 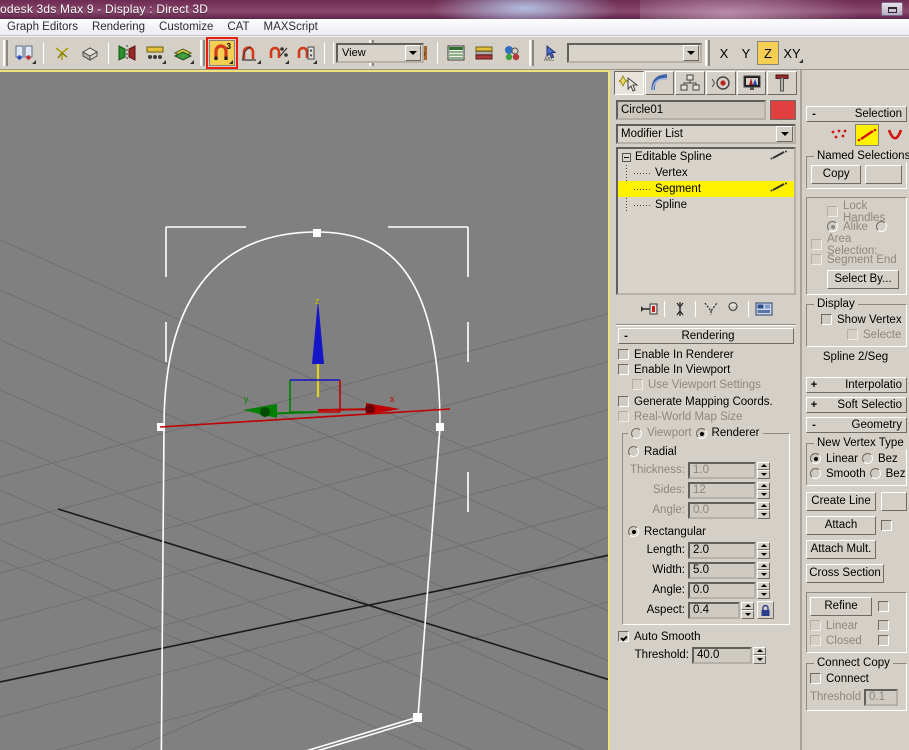 I want to click on generate-mapping-coords-row: Generate Mapping Coords., so click(x=706, y=401).